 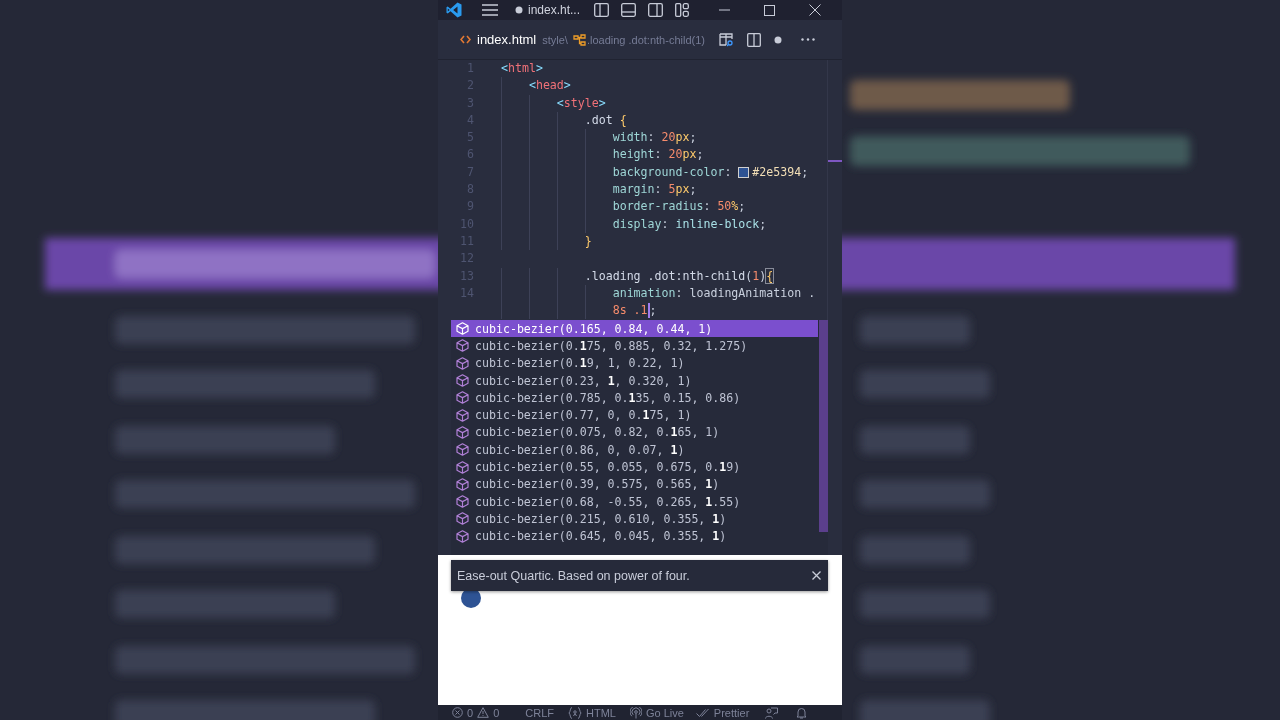 What do you see at coordinates (628, 10) in the screenshot?
I see `panel-layout-icon` at bounding box center [628, 10].